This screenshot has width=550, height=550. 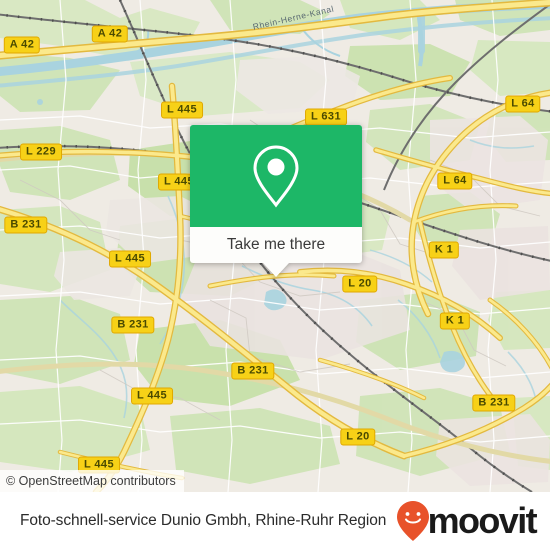 What do you see at coordinates (326, 117) in the screenshot?
I see `road-shield: L 631` at bounding box center [326, 117].